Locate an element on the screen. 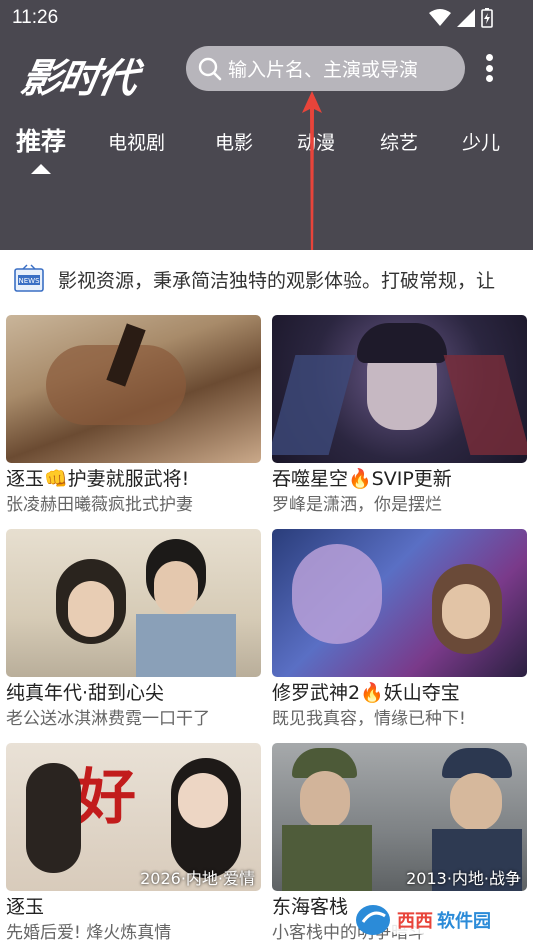  video-title: 纯真年代·甜到心尖 is located at coordinates (85, 693).